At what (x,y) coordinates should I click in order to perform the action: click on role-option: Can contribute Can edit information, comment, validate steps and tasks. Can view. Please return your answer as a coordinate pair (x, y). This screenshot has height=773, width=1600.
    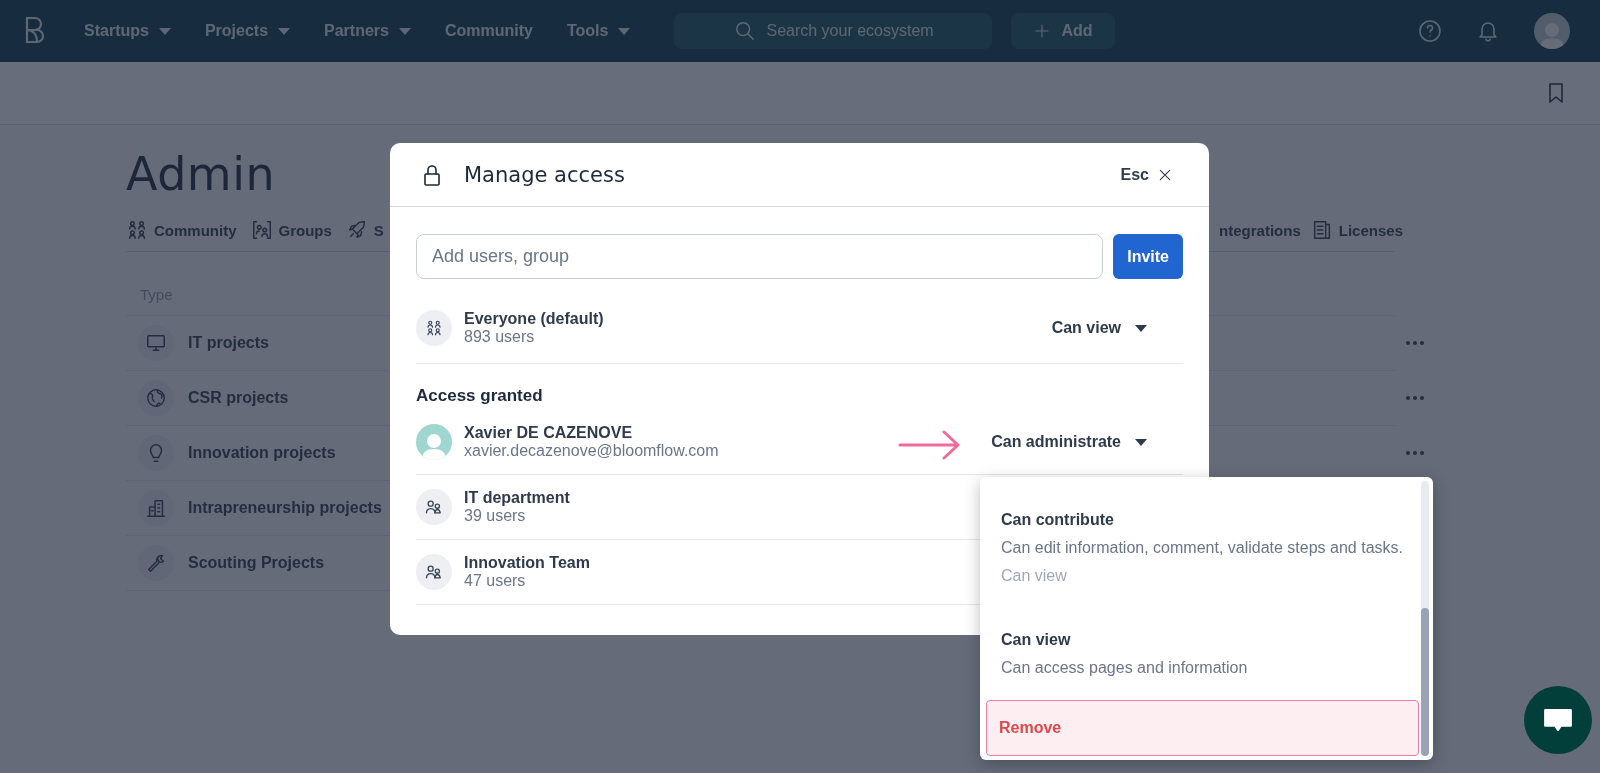
    Looking at the image, I should click on (1202, 542).